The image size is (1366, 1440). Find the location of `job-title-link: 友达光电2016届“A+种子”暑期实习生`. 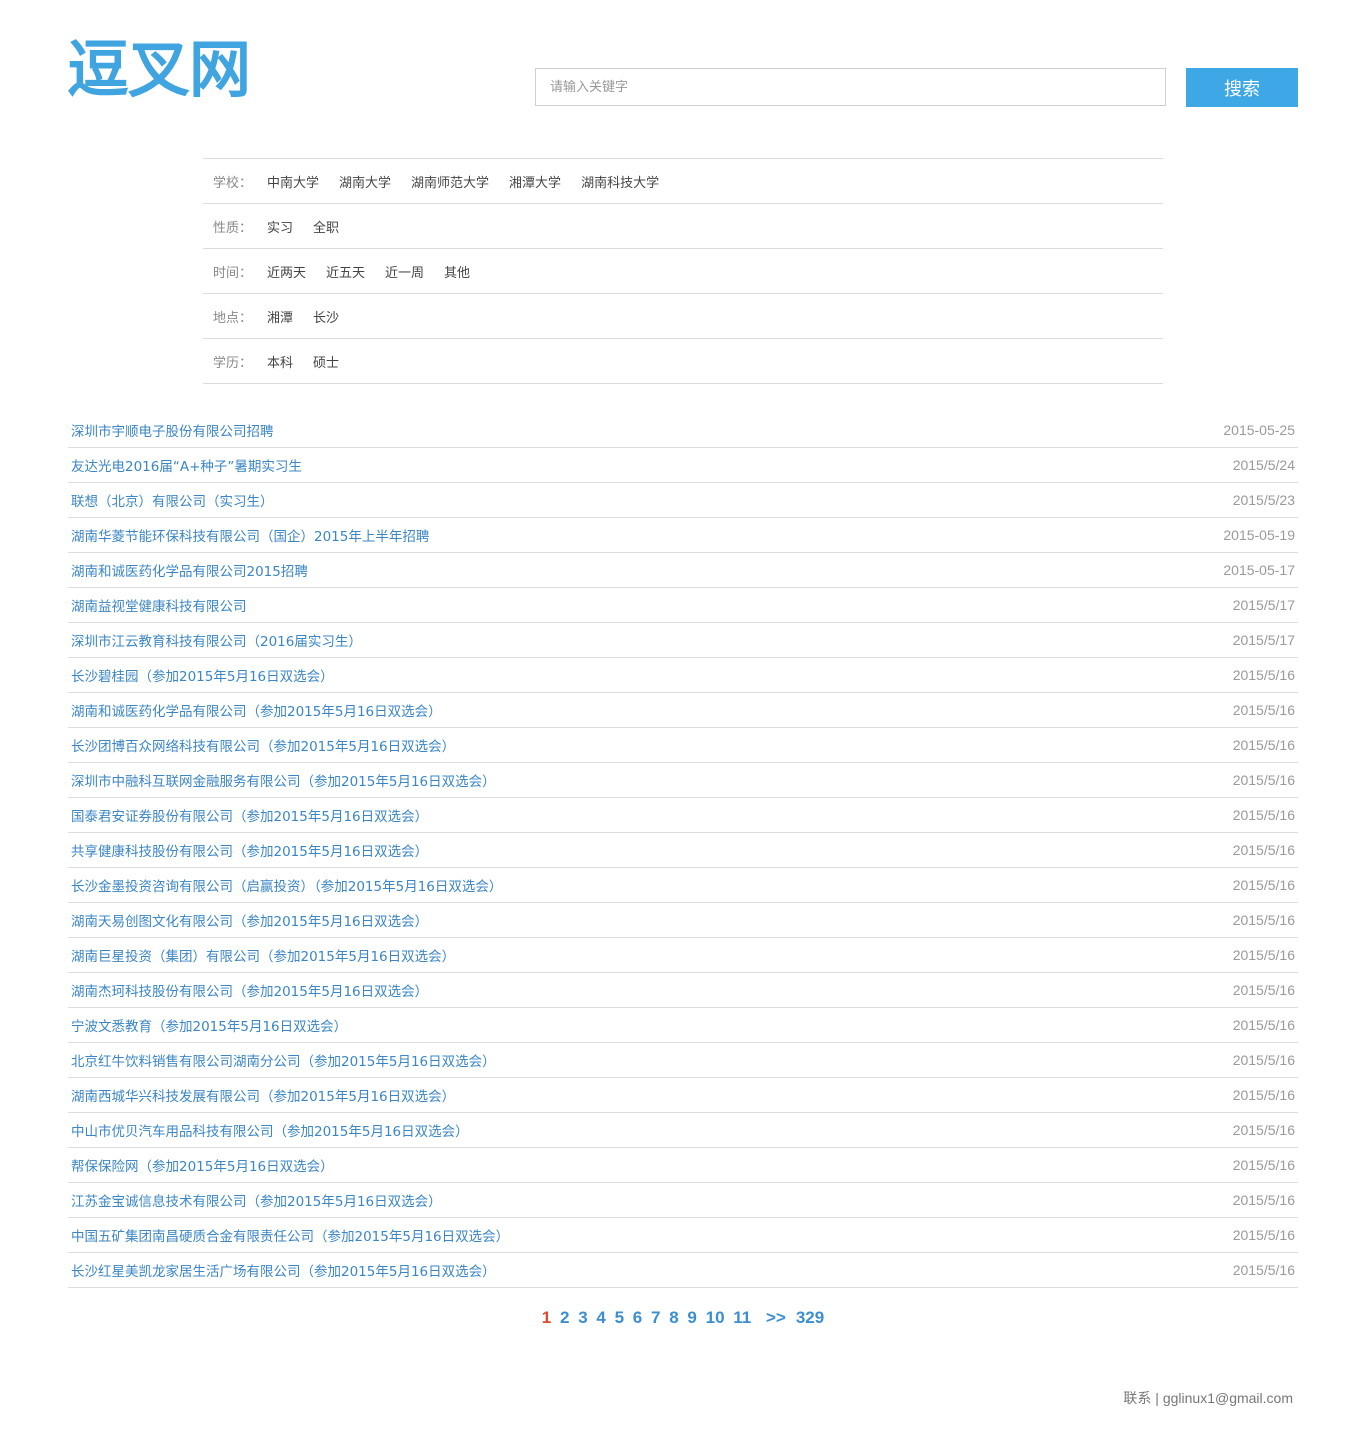

job-title-link: 友达光电2016届“A+种子”暑期实习生 is located at coordinates (186, 465).